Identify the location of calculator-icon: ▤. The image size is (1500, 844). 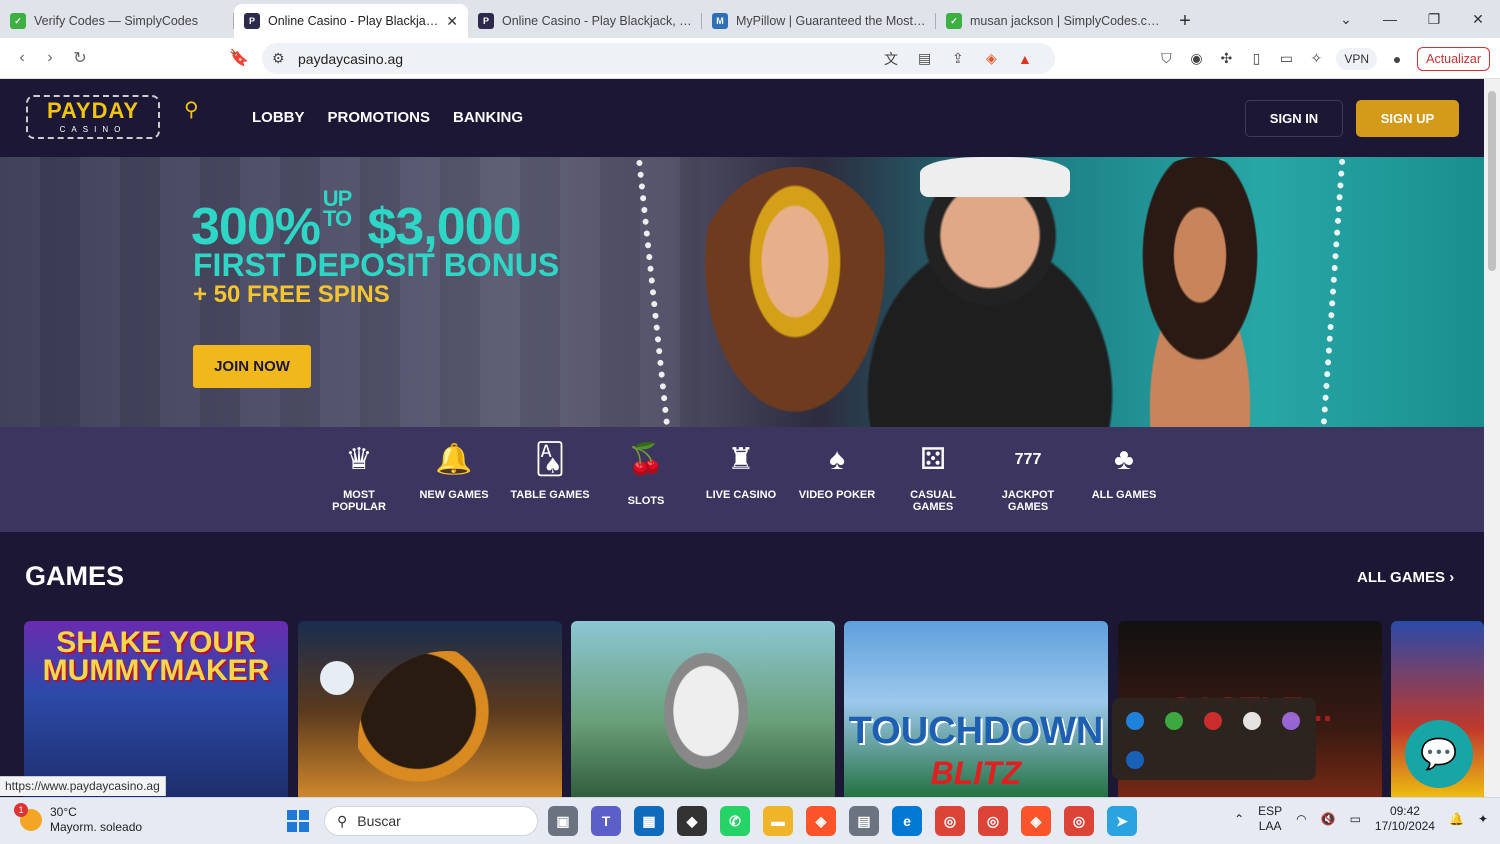
(864, 821).